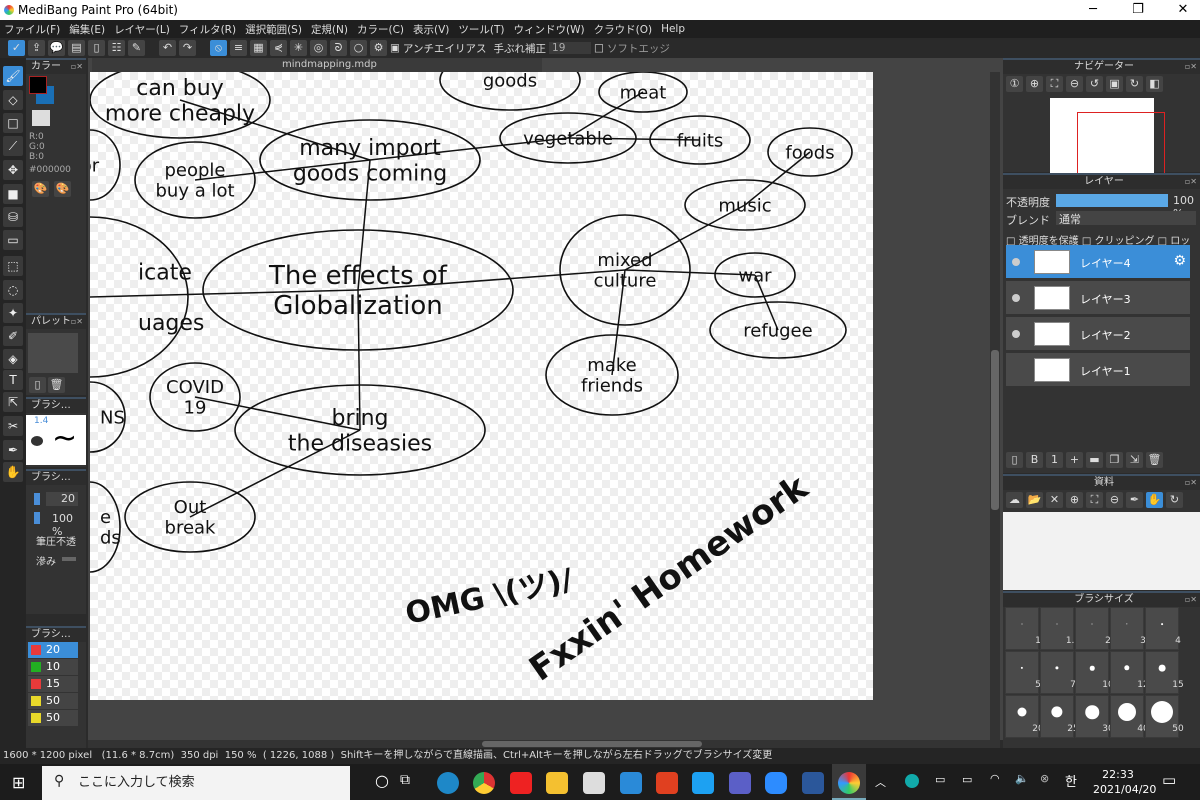 This screenshot has height=800, width=1200. What do you see at coordinates (1016, 334) in the screenshot?
I see `visibility-icon` at bounding box center [1016, 334].